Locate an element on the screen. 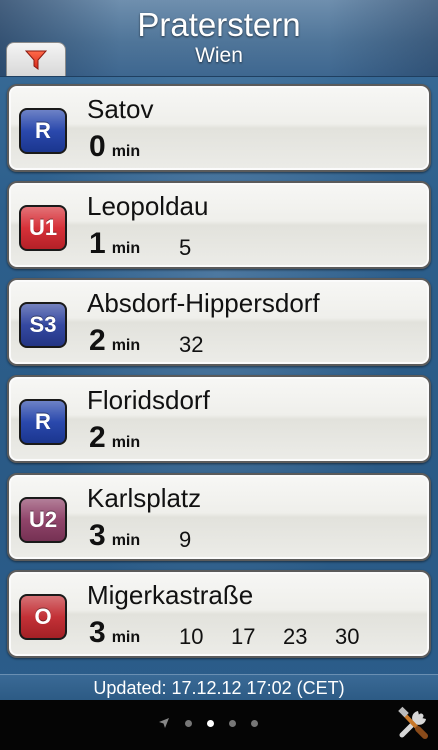 The image size is (438, 750). page-indicator is located at coordinates (215, 723).